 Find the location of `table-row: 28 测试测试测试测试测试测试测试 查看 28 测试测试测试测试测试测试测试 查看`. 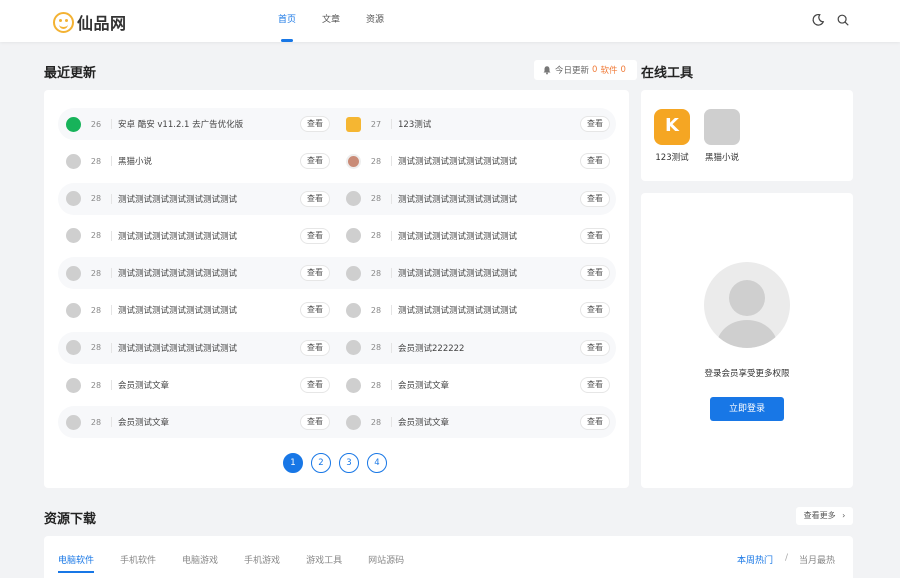

table-row: 28 测试测试测试测试测试测试测试 查看 28 测试测试测试测试测试测试测试 查看 is located at coordinates (337, 198).